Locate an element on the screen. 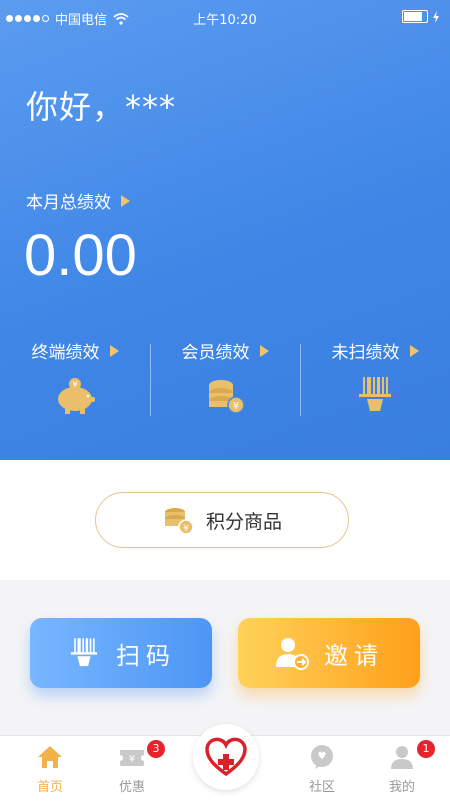 This screenshot has height=801, width=450. points-section: ¥ 积分商品 is located at coordinates (225, 520).